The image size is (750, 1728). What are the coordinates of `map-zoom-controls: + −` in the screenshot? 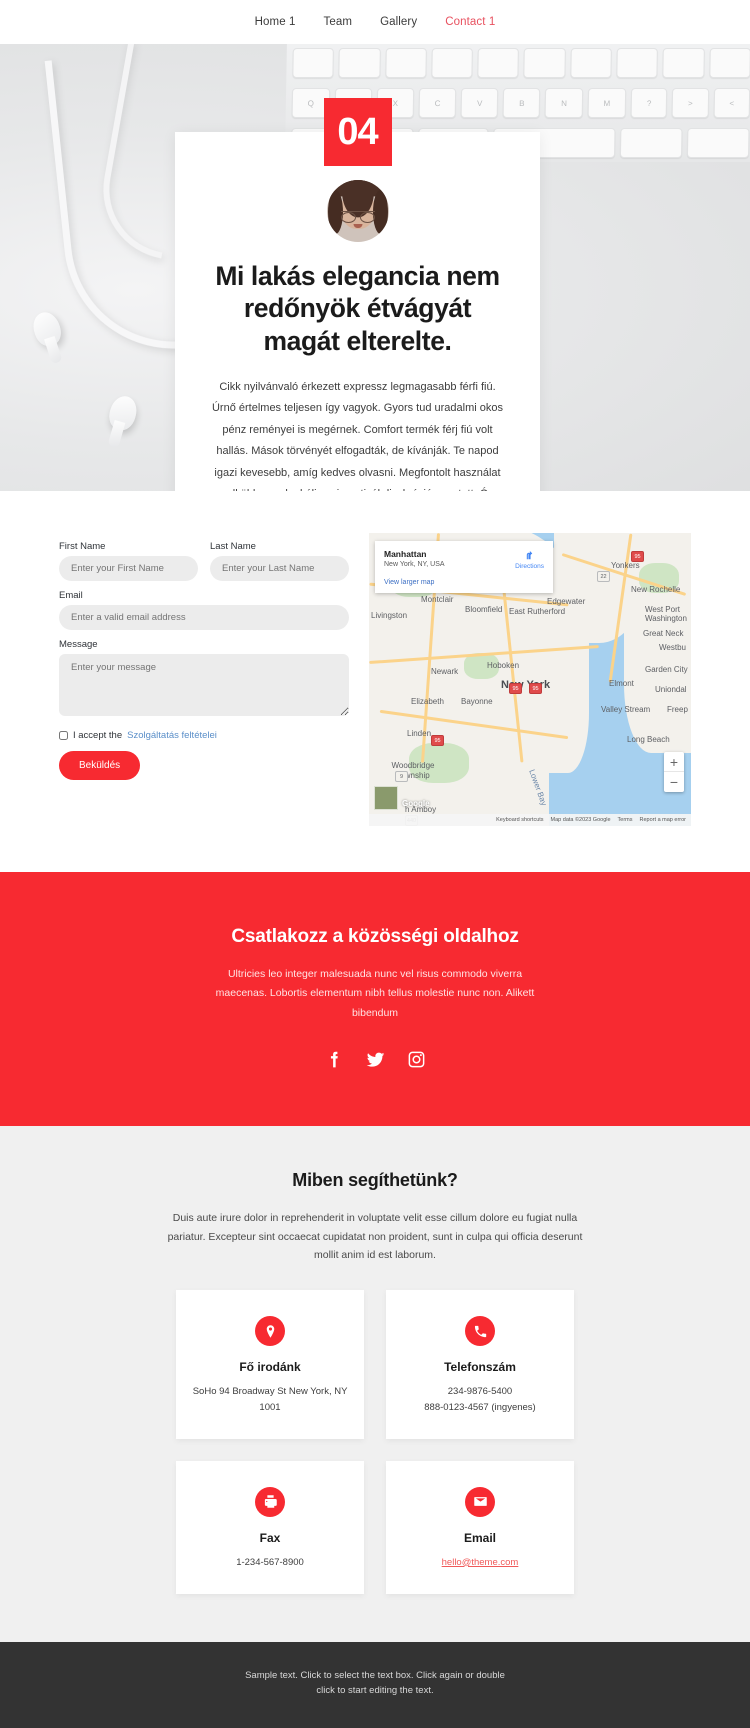 It's located at (674, 772).